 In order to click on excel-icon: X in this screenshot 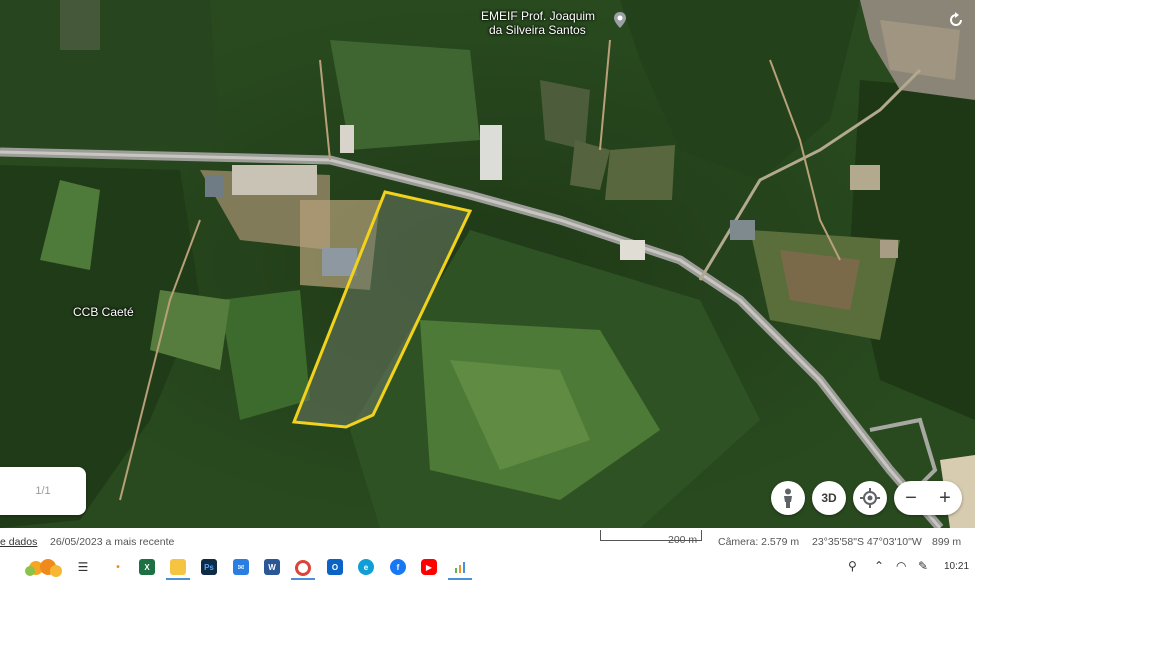, I will do `click(147, 567)`.